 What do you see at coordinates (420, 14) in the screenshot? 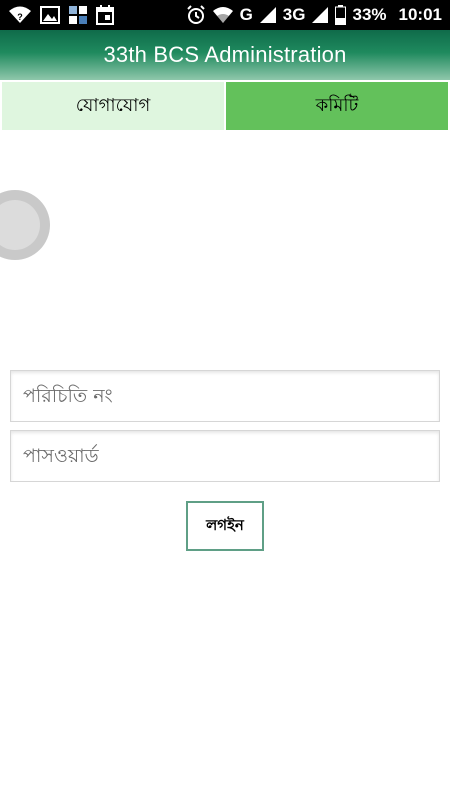
I see `clock: 10:01` at bounding box center [420, 14].